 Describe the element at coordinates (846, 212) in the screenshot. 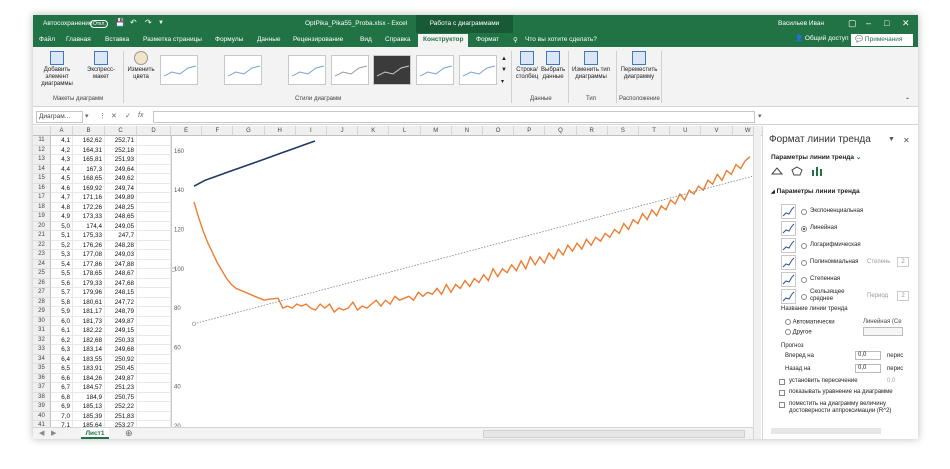

I see `trendline-option: Экспоненциальная` at that location.